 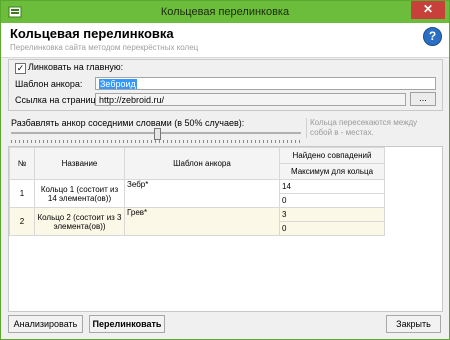 I want to click on window-title: Кольцевая перелинковка, so click(x=225, y=12).